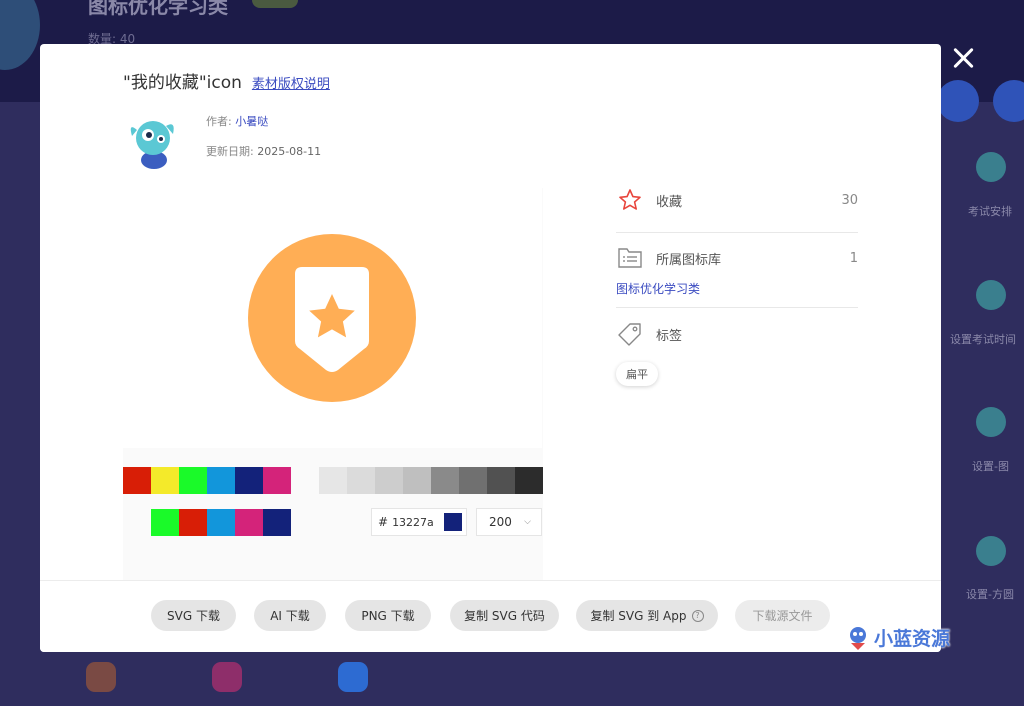  I want to click on tag-chip: 扁平, so click(637, 374).